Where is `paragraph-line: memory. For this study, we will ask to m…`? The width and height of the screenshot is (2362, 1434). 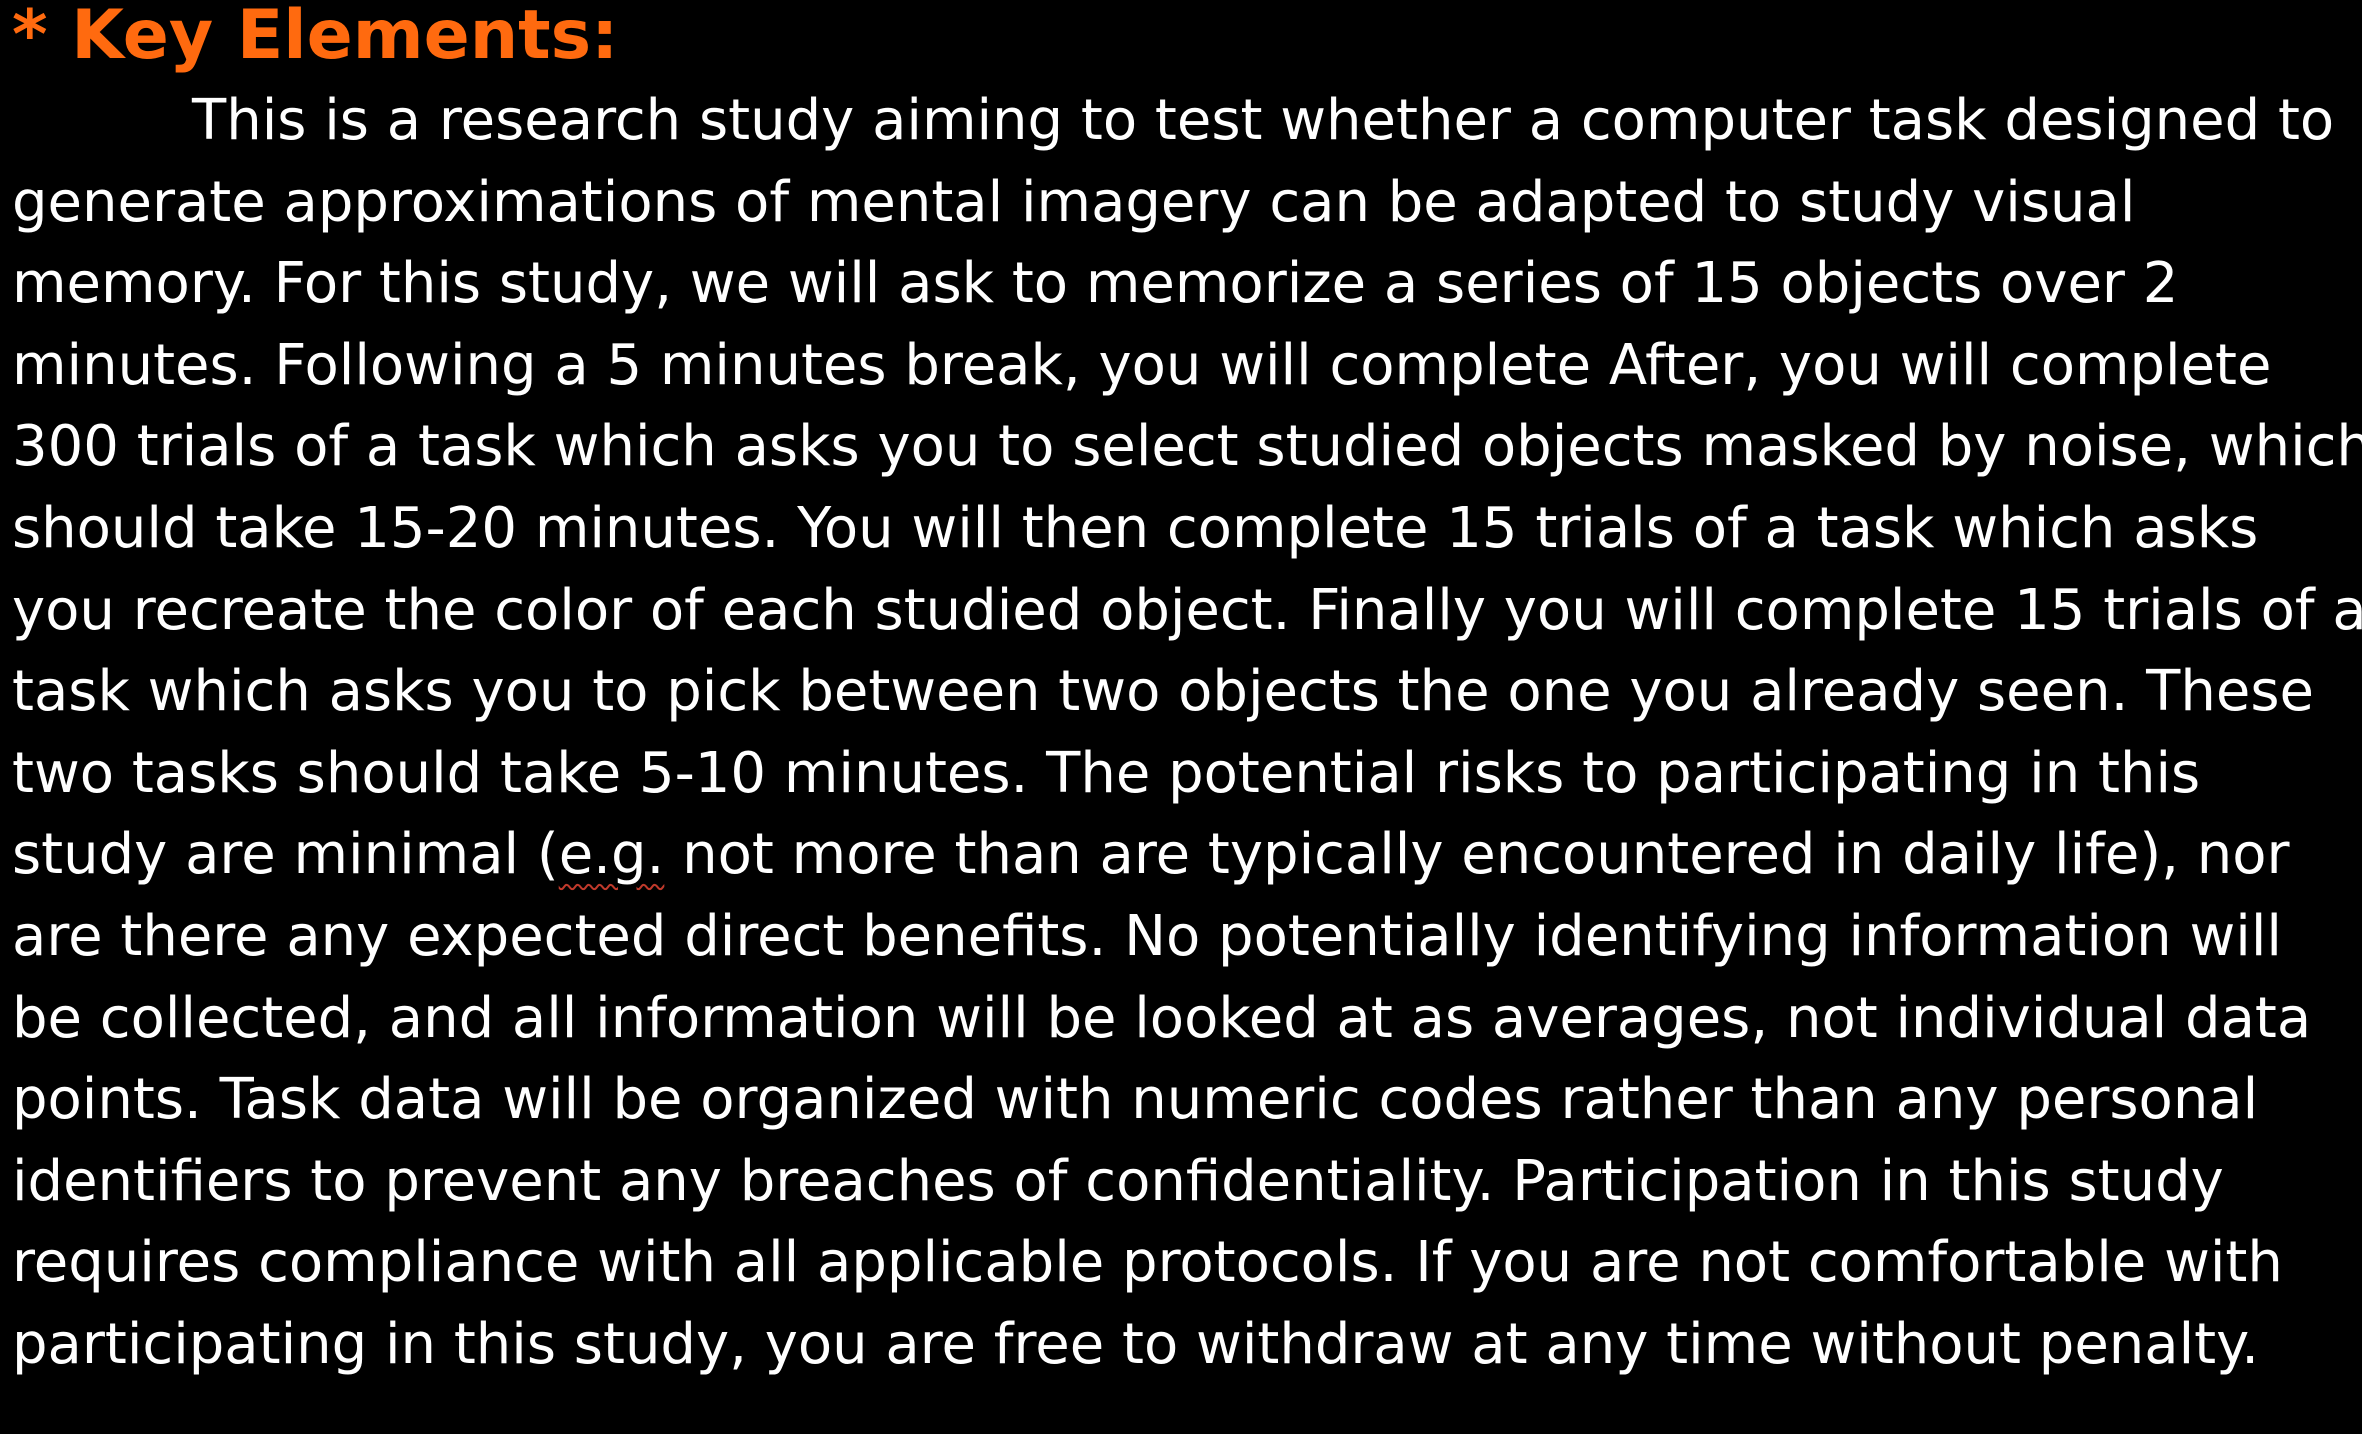 paragraph-line: memory. For this study, we will ask to m… is located at coordinates (1095, 284).